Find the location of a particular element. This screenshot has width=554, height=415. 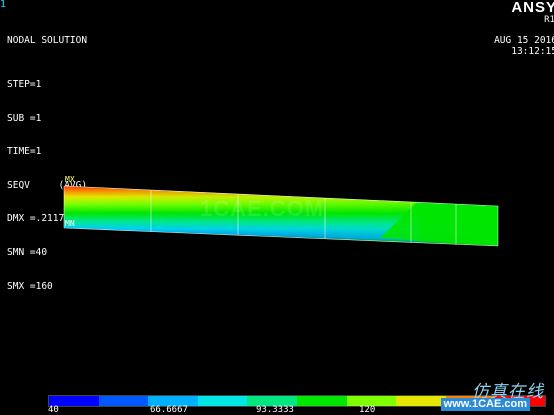

mn-marker: MN is located at coordinates (70, 223).